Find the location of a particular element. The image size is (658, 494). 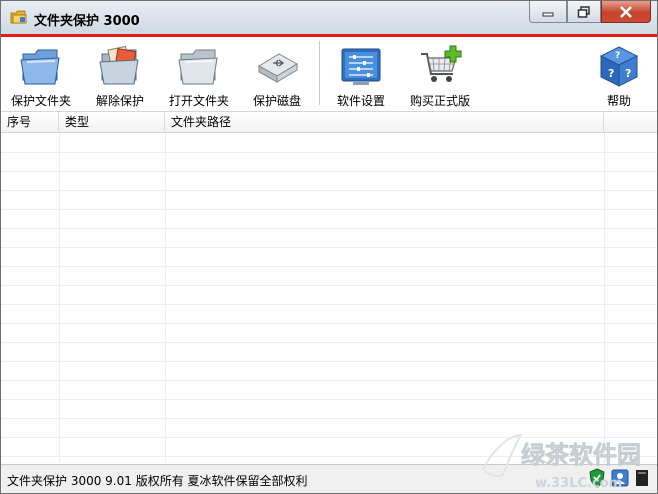

usb-disk-icon is located at coordinates (278, 67).